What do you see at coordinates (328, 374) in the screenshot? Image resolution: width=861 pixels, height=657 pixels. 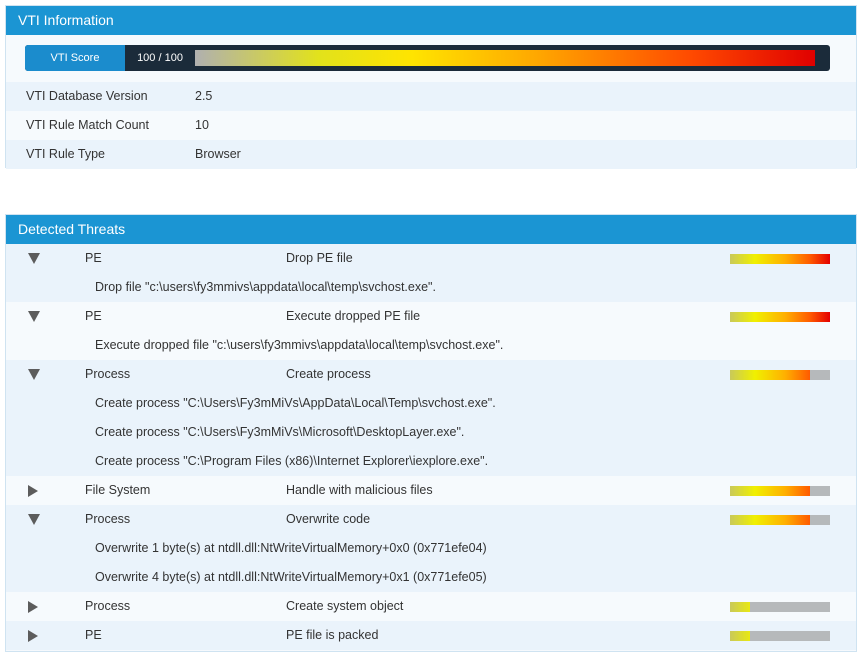 I see `threat-classification: Create process` at bounding box center [328, 374].